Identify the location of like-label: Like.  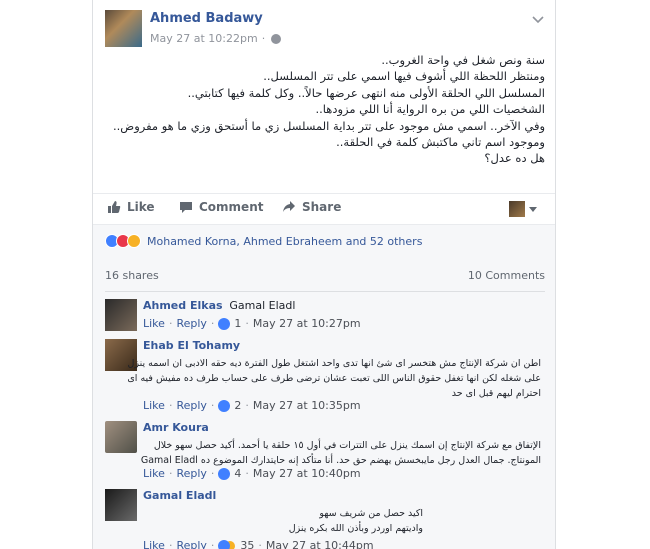
(141, 207).